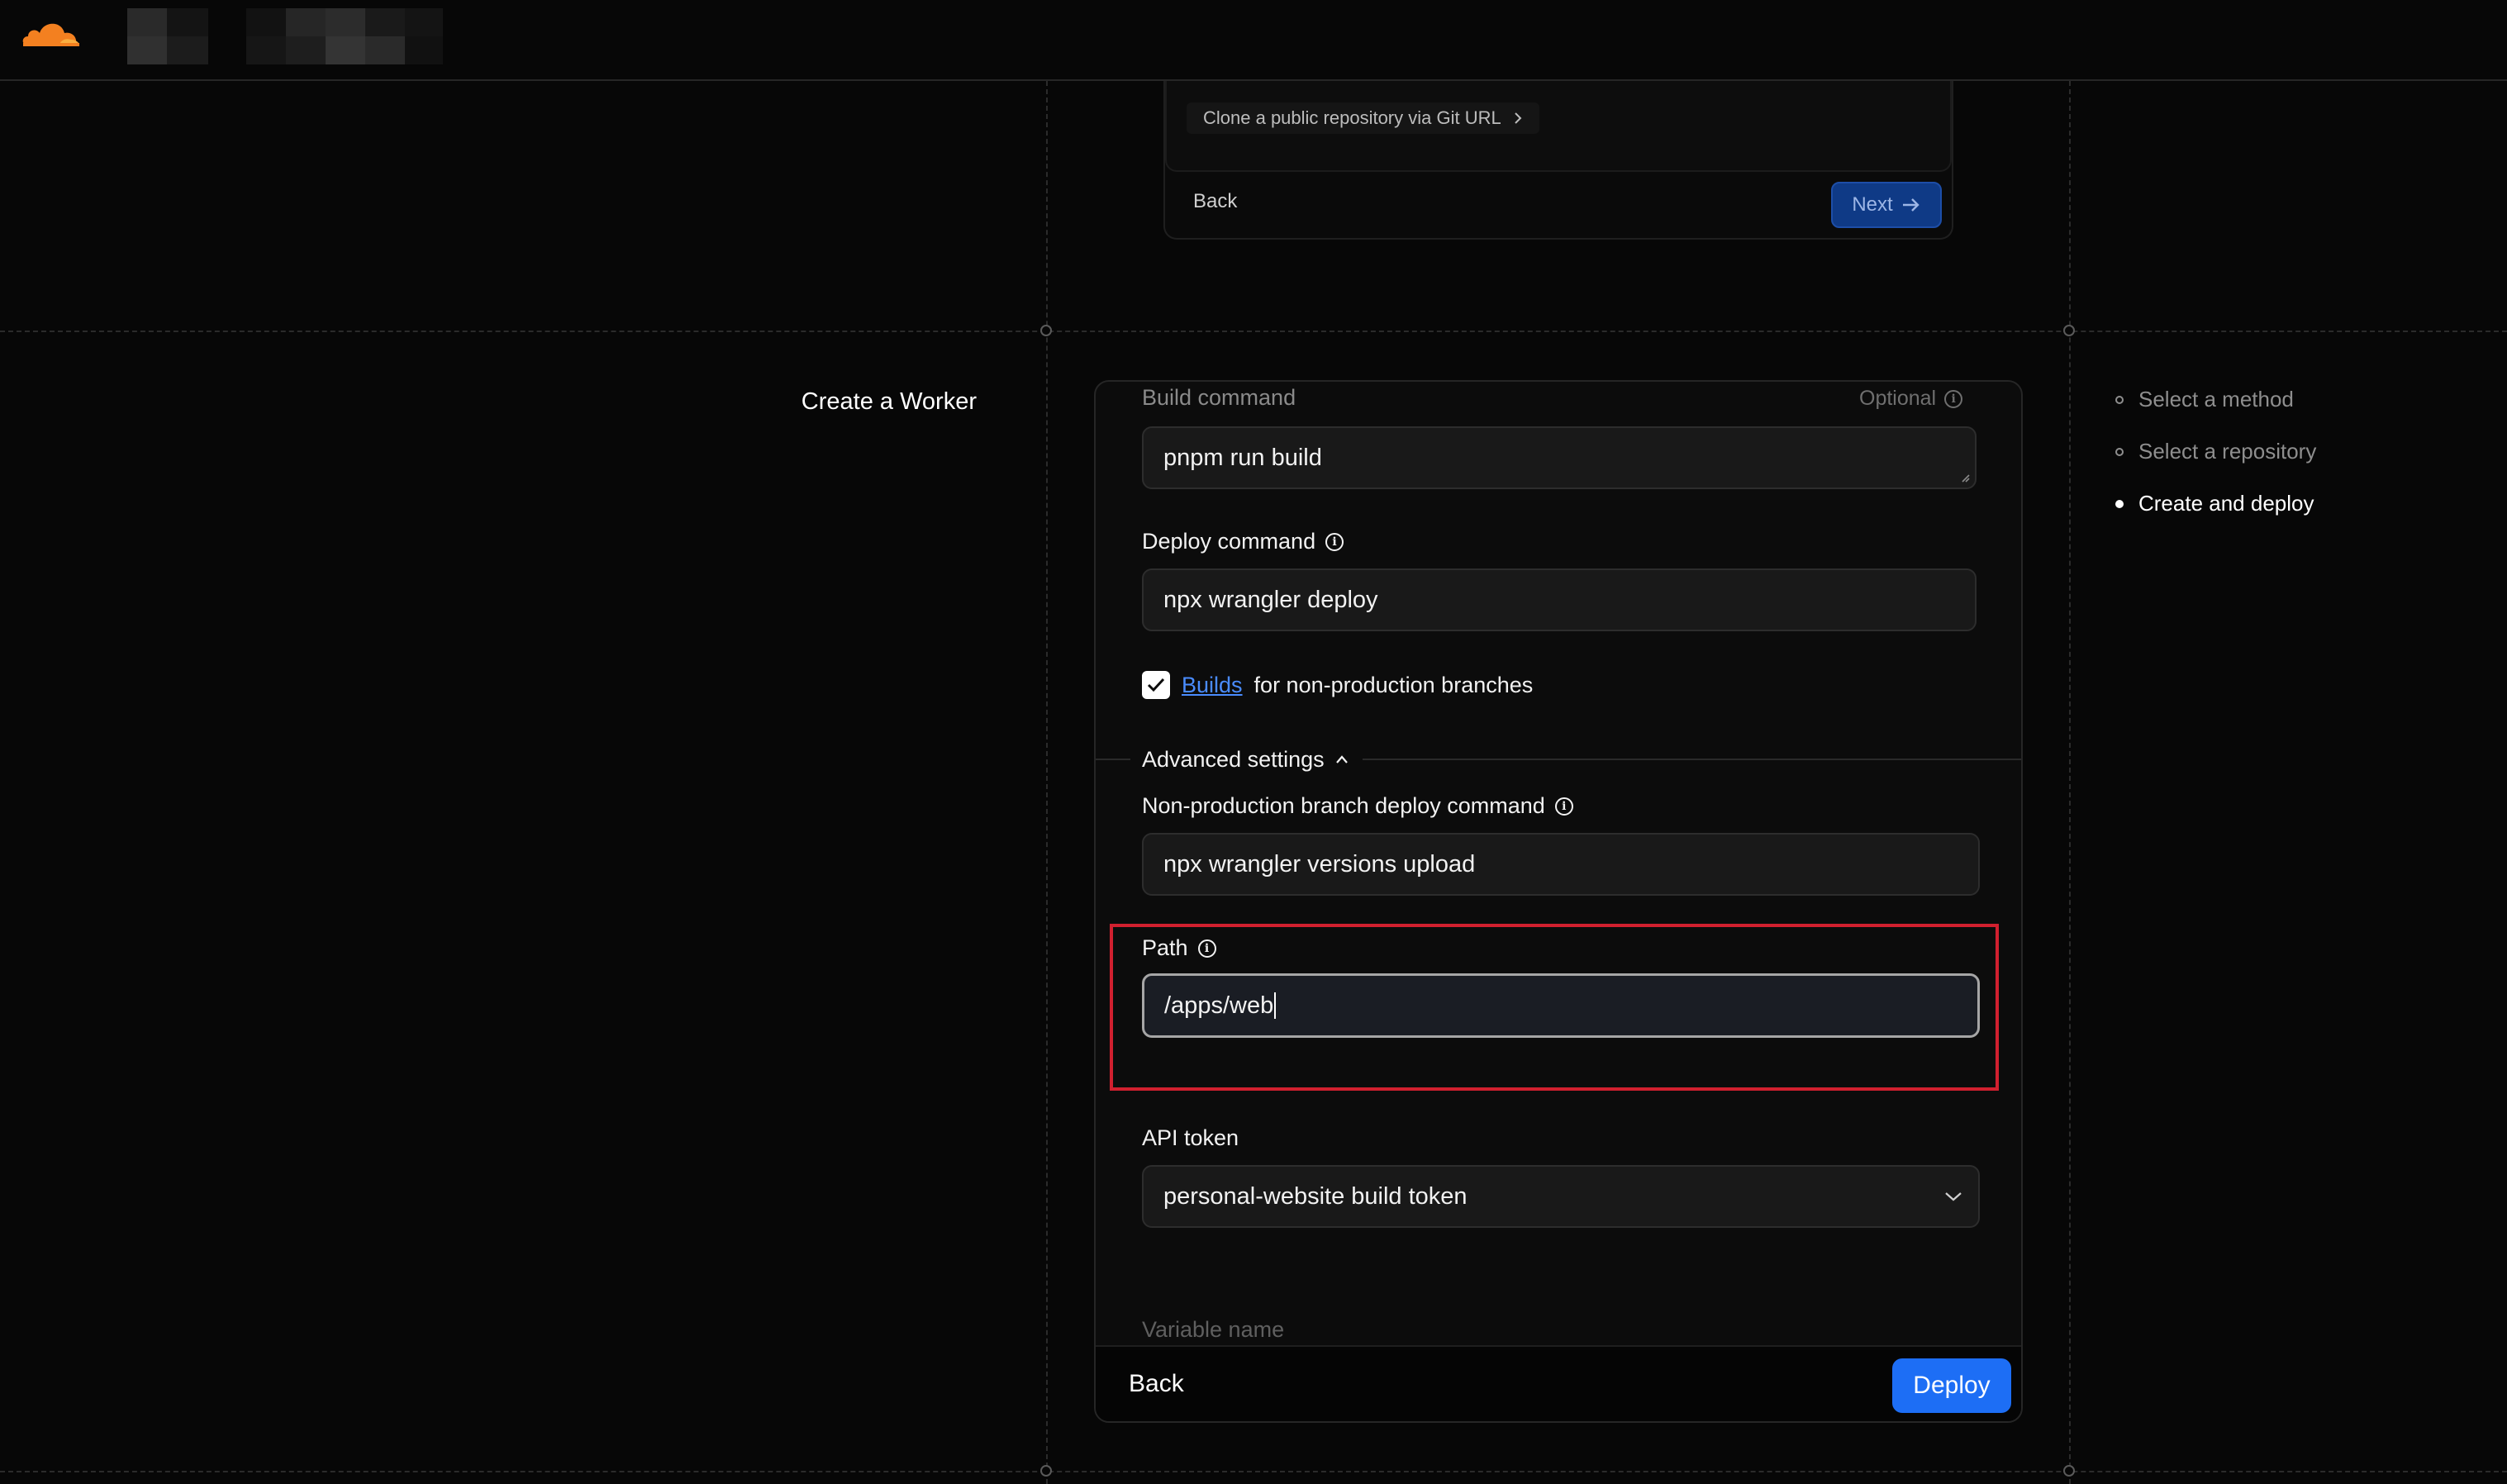 Image resolution: width=2507 pixels, height=1484 pixels. What do you see at coordinates (1253, 331) in the screenshot?
I see `guide-line-top` at bounding box center [1253, 331].